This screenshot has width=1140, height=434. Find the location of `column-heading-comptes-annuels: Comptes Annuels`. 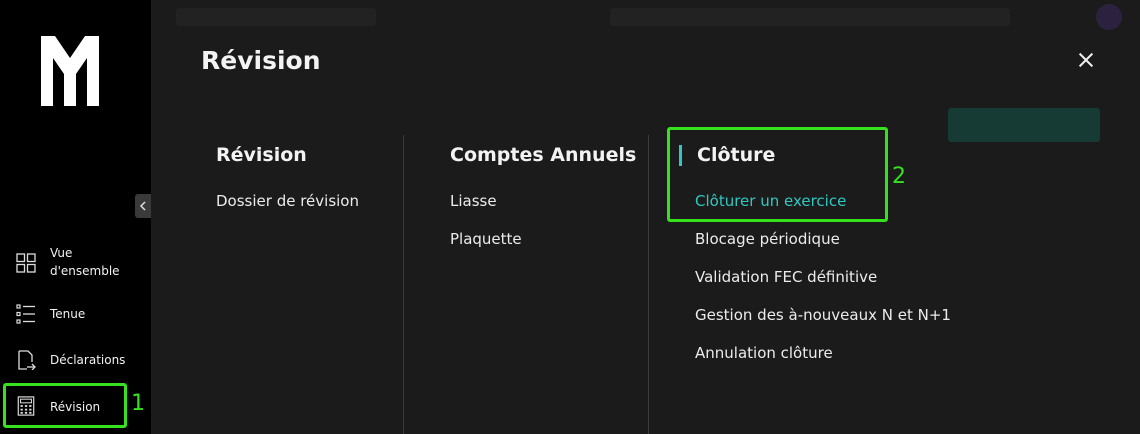

column-heading-comptes-annuels: Comptes Annuels is located at coordinates (543, 155).